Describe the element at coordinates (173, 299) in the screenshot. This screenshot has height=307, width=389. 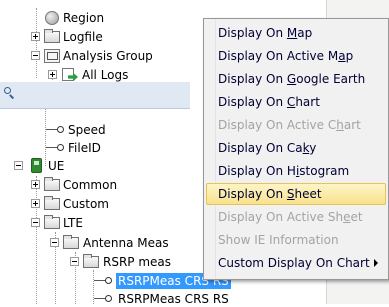
I see `rsrp-item-label: RSRPMeas CRS RS` at that location.